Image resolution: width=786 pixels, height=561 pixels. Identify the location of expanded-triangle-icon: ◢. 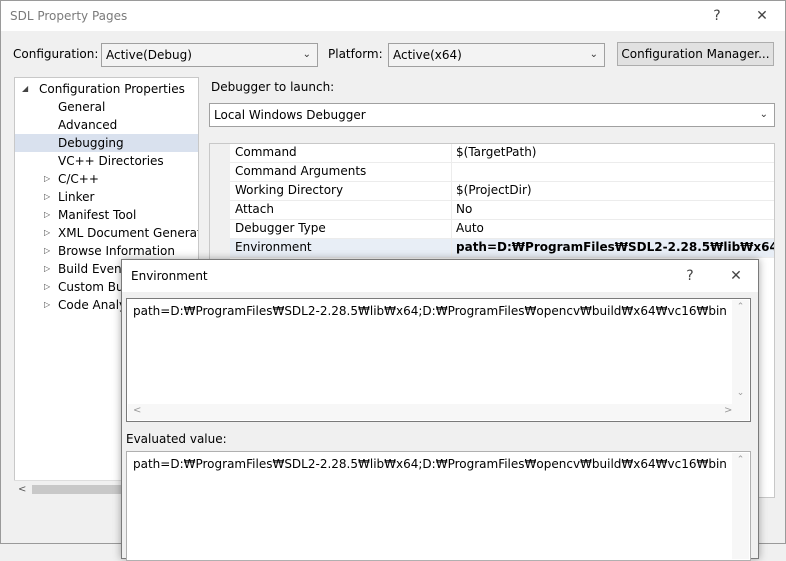
(25, 89).